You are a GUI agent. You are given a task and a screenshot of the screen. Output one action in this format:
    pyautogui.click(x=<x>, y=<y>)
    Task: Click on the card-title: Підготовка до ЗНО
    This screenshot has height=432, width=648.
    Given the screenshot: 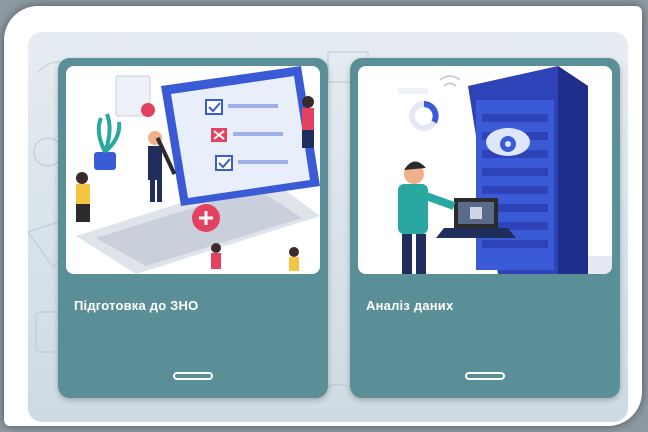 What is the action you would take?
    pyautogui.click(x=136, y=305)
    